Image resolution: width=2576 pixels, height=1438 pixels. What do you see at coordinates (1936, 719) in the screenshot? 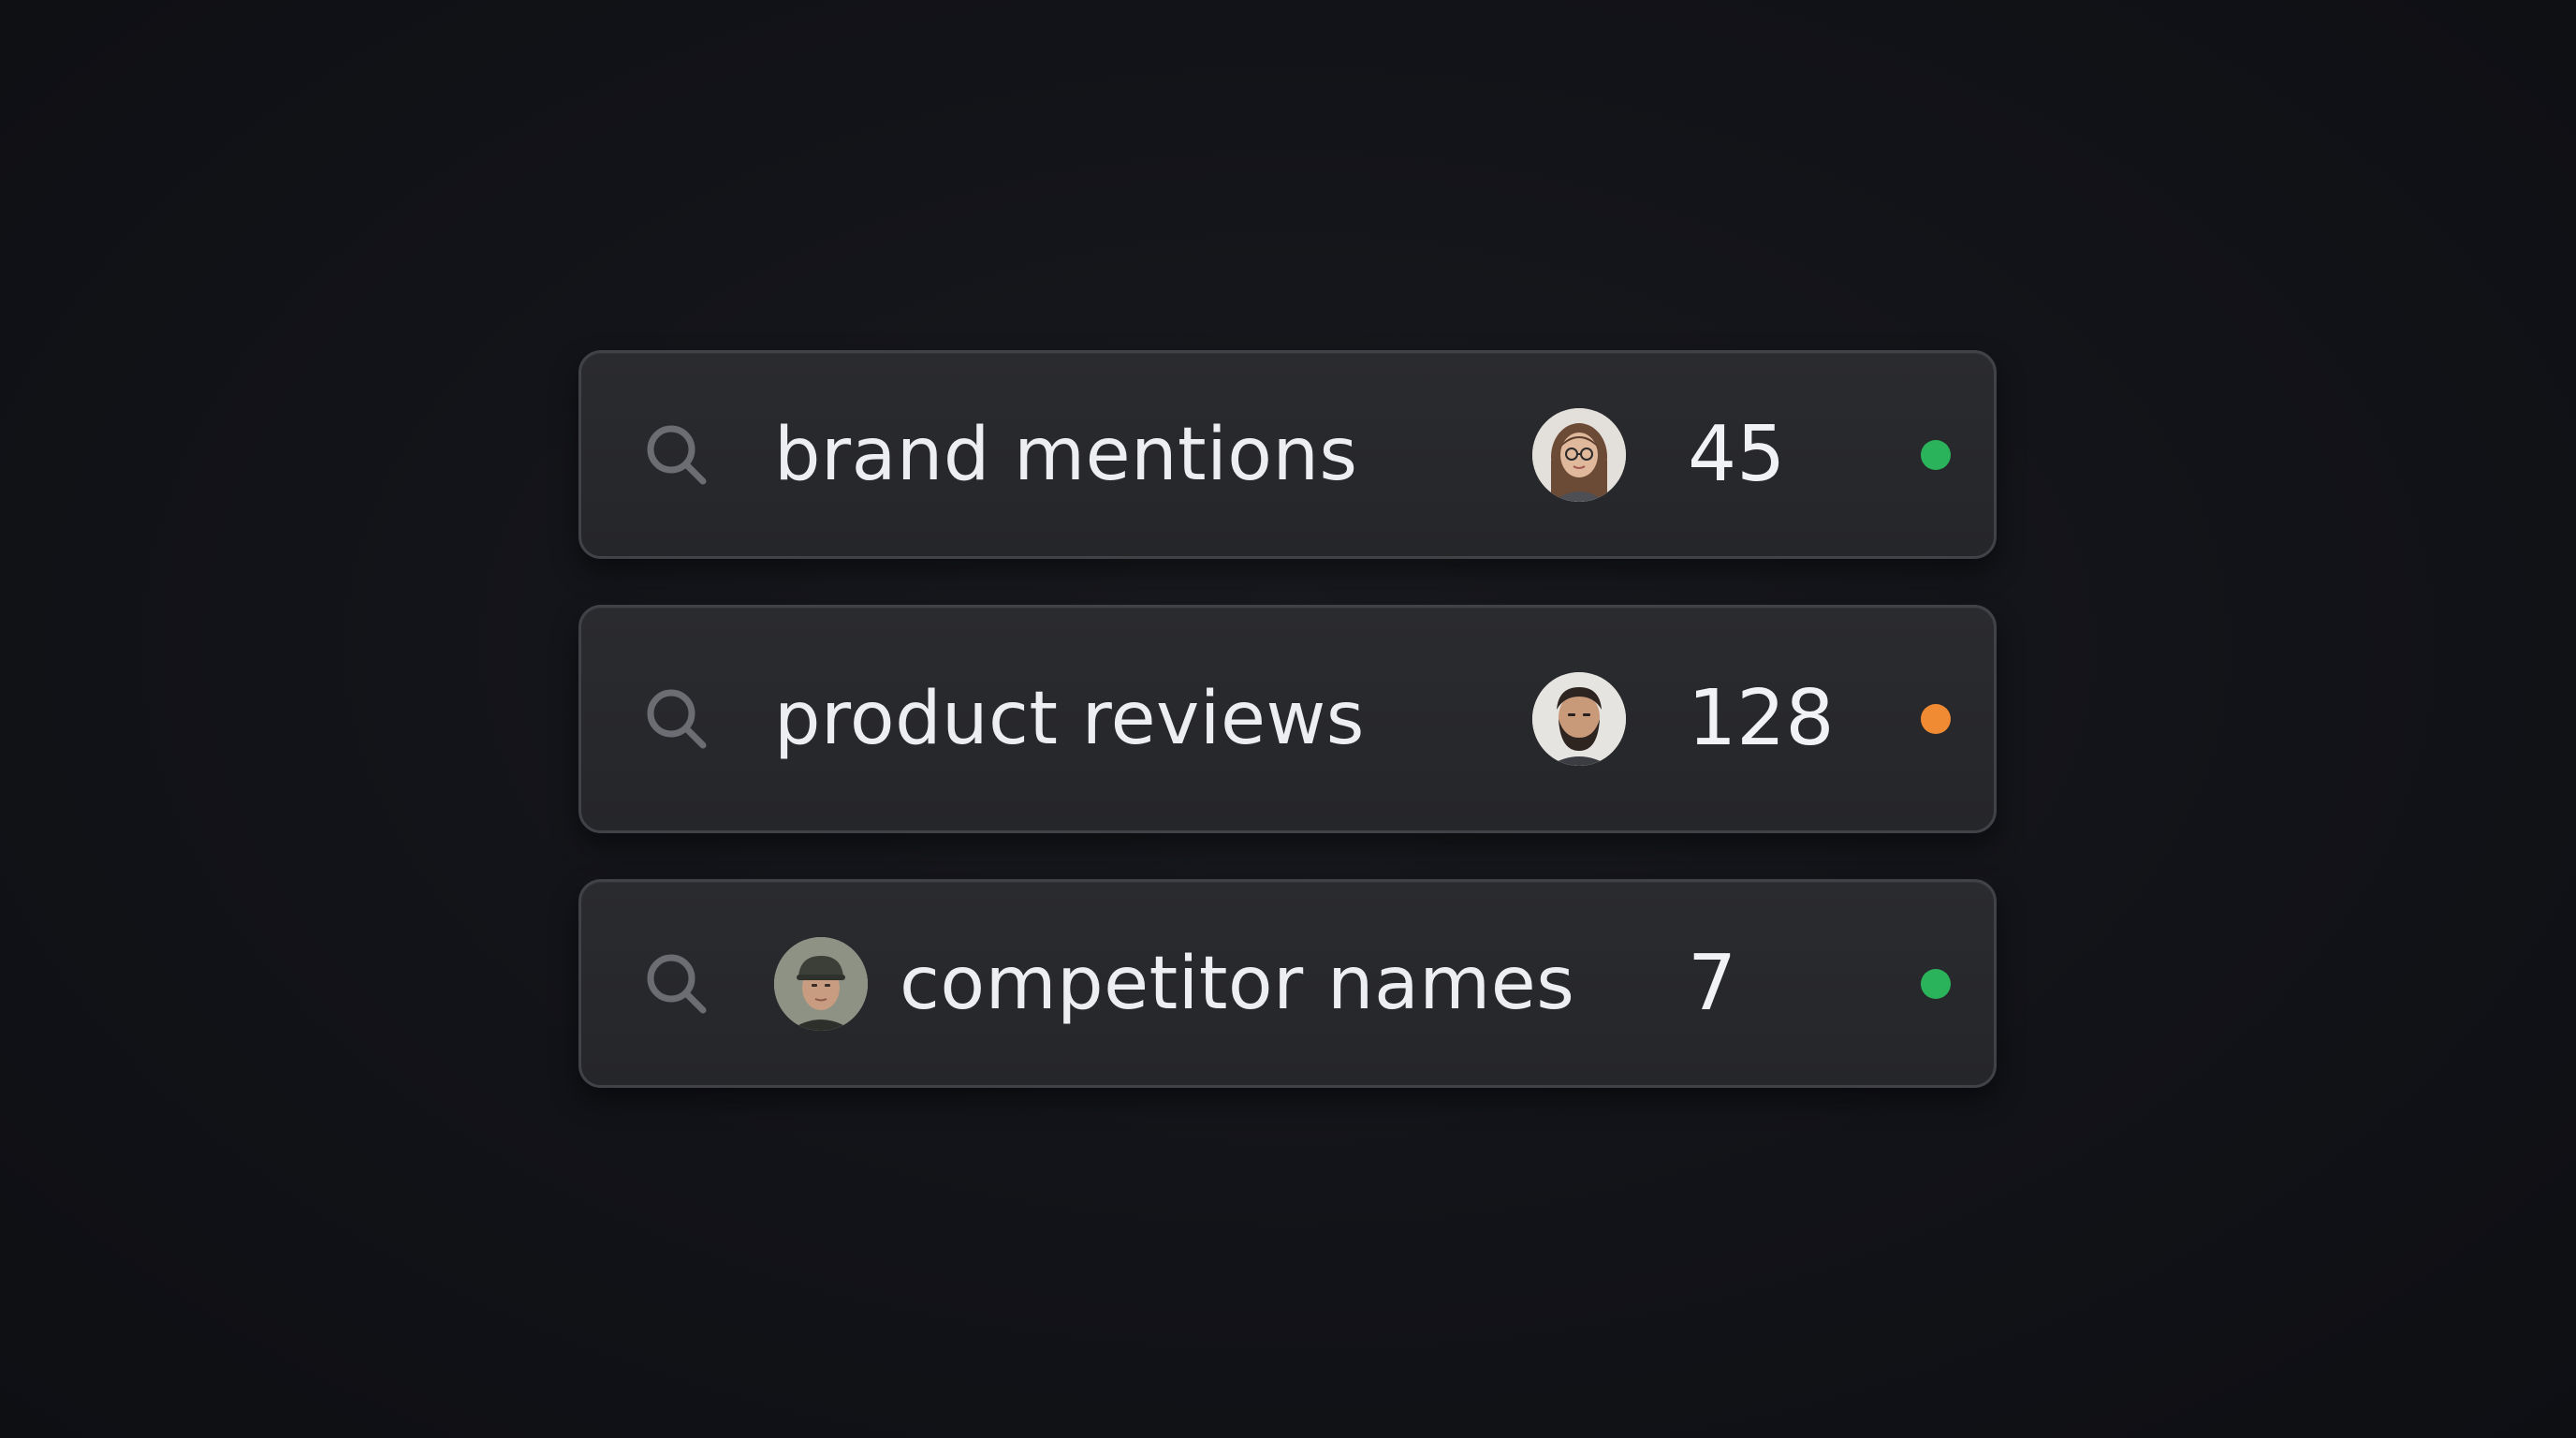
I see `status-indicator-orange` at bounding box center [1936, 719].